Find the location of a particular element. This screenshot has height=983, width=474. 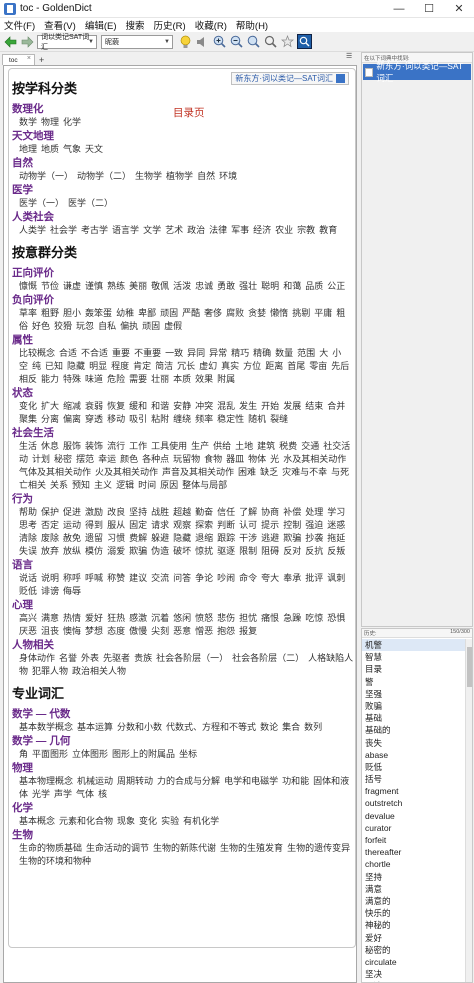

topic-link: 发生 is located at coordinates (248, 406).